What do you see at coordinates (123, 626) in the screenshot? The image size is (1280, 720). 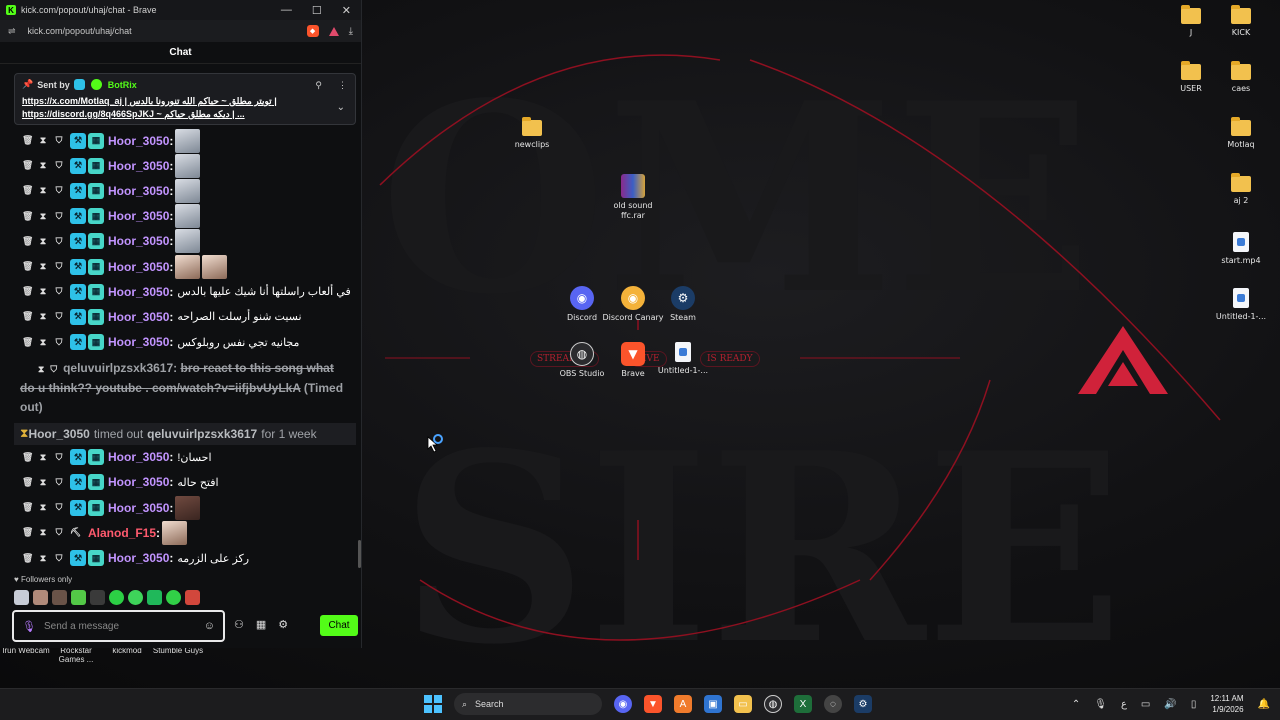 I see `message-input` at bounding box center [123, 626].